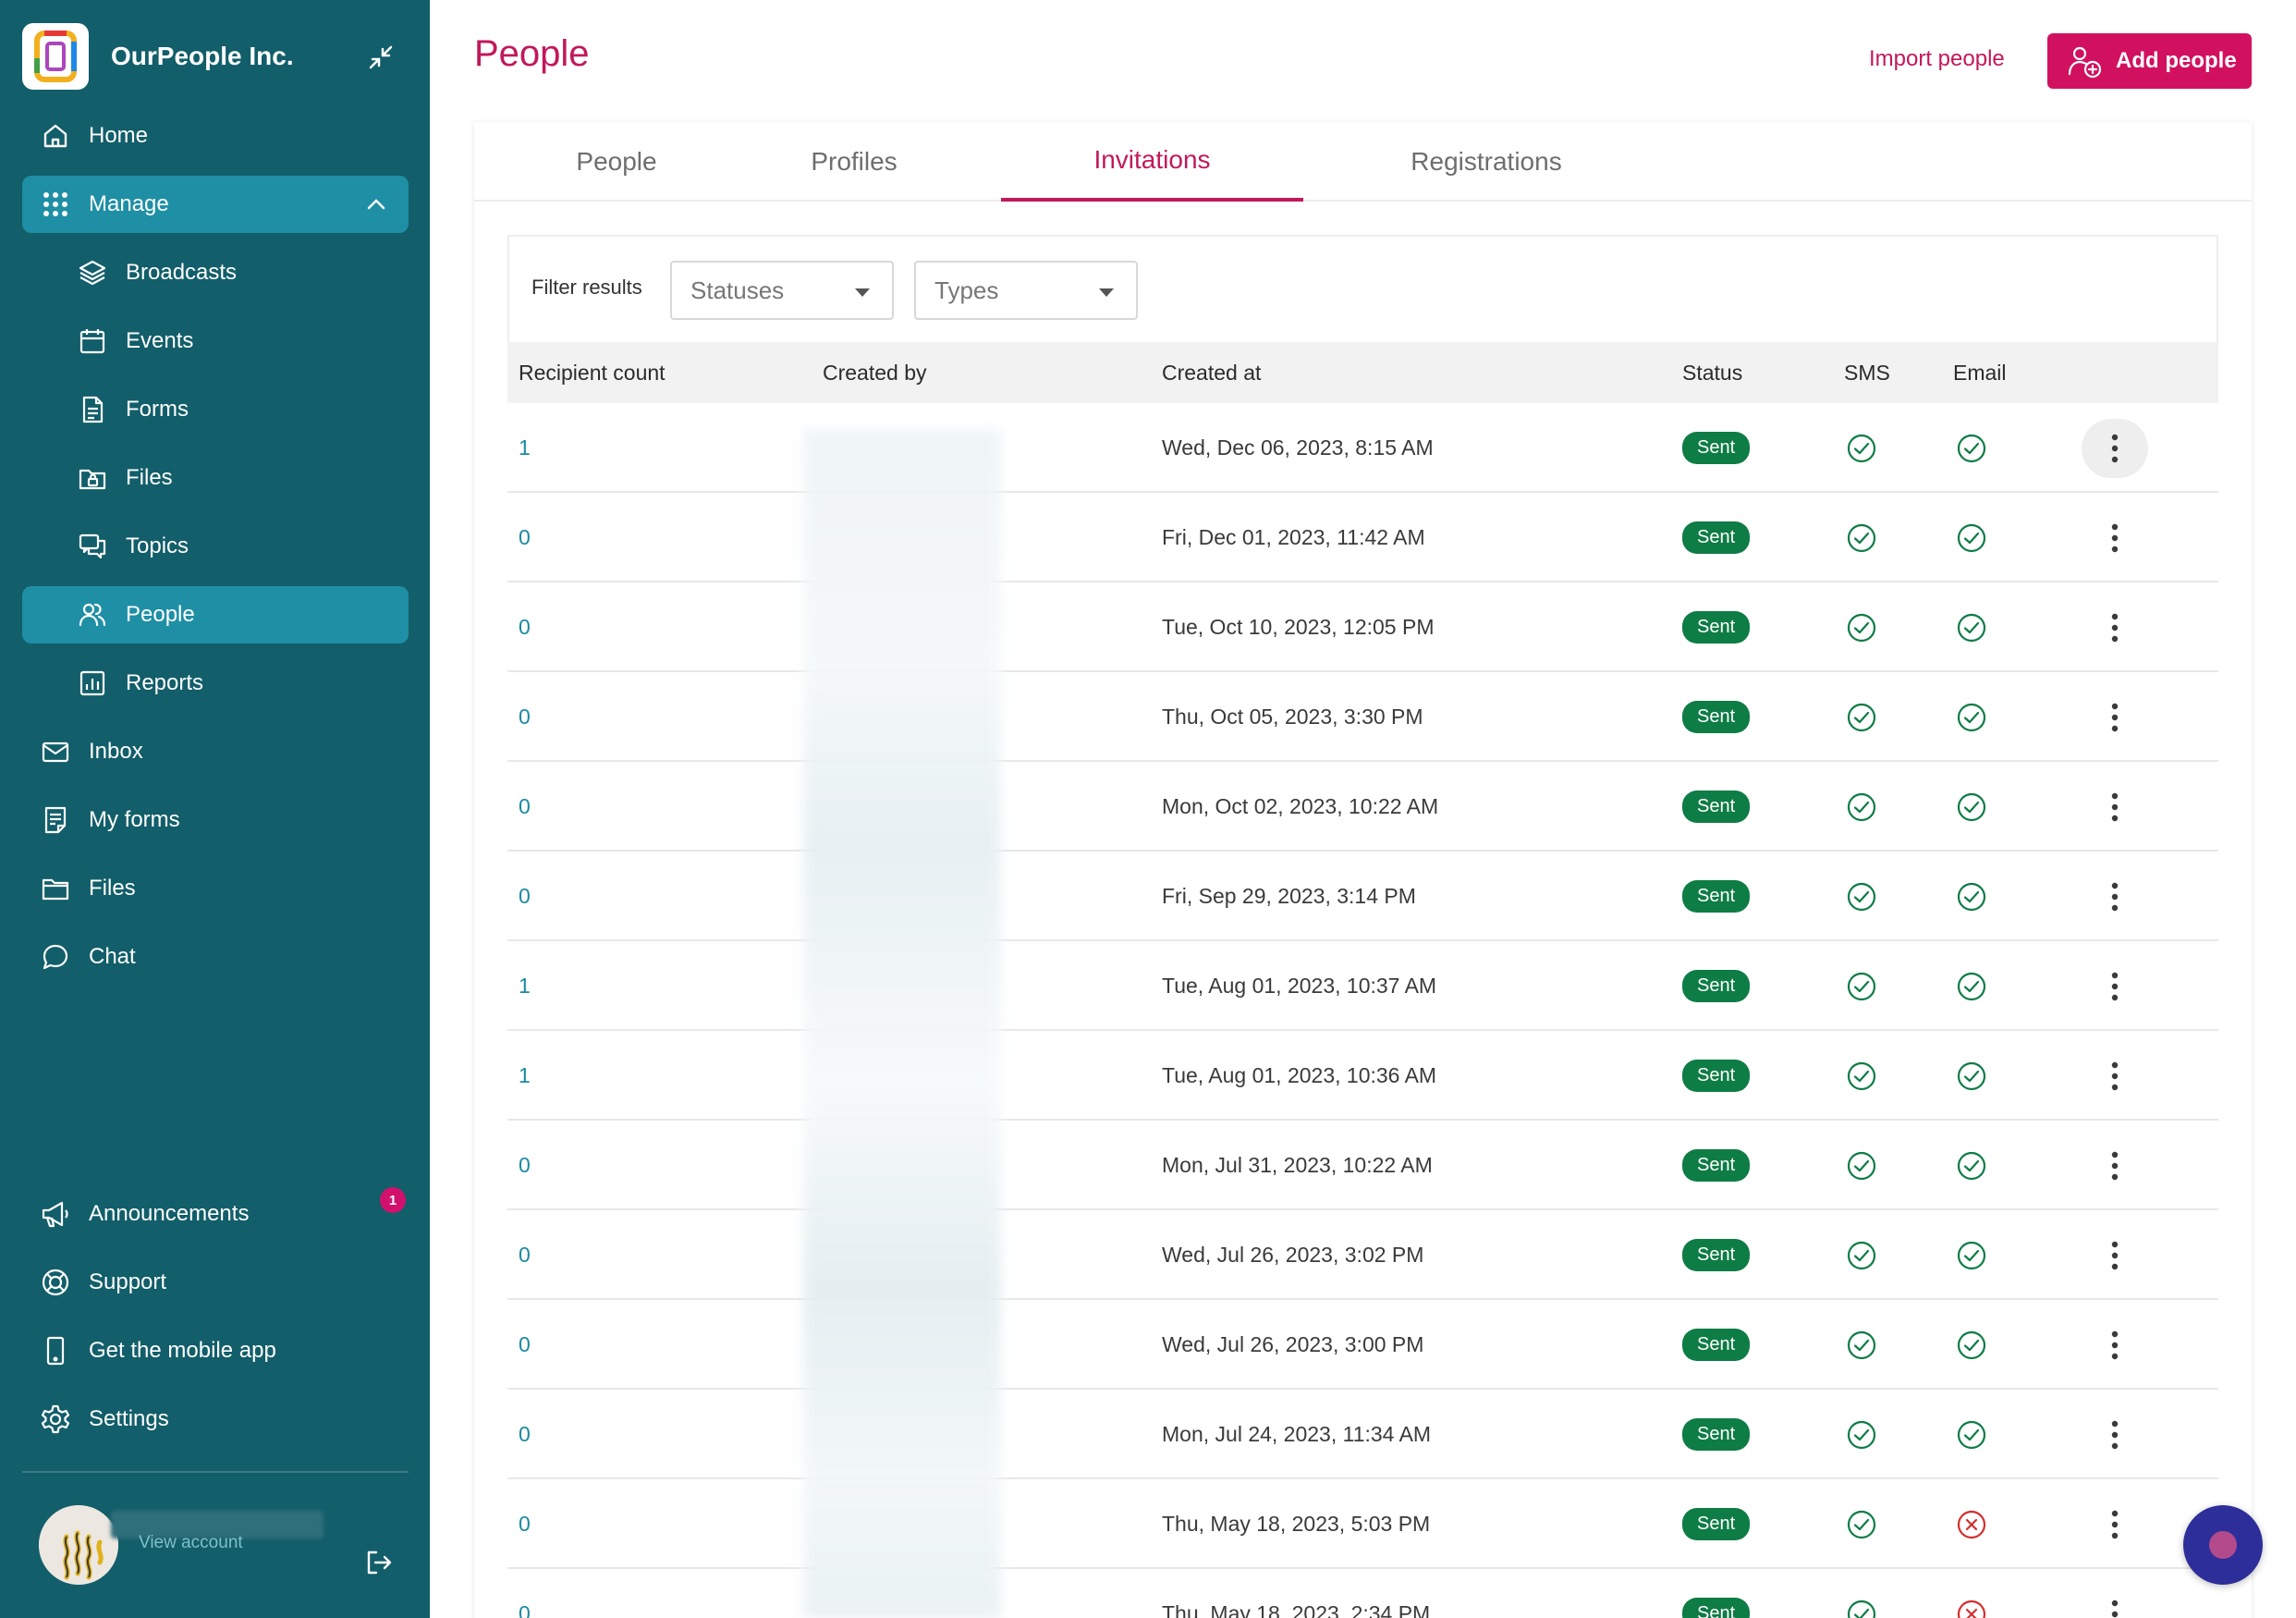  What do you see at coordinates (216, 752) in the screenshot?
I see `sidebar-item-inbox: Inbox` at bounding box center [216, 752].